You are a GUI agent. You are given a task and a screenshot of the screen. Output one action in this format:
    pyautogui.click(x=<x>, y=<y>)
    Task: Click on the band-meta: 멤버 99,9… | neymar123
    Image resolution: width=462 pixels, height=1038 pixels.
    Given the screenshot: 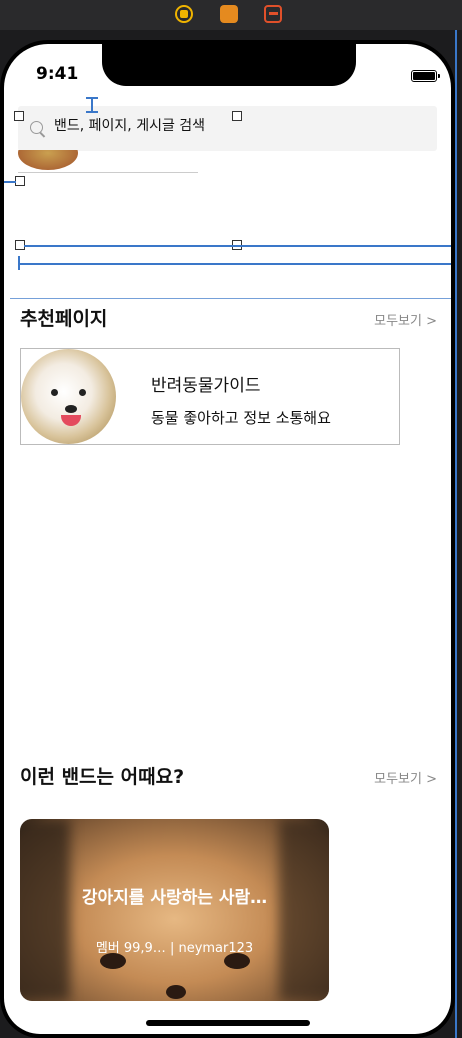 What is the action you would take?
    pyautogui.click(x=174, y=948)
    